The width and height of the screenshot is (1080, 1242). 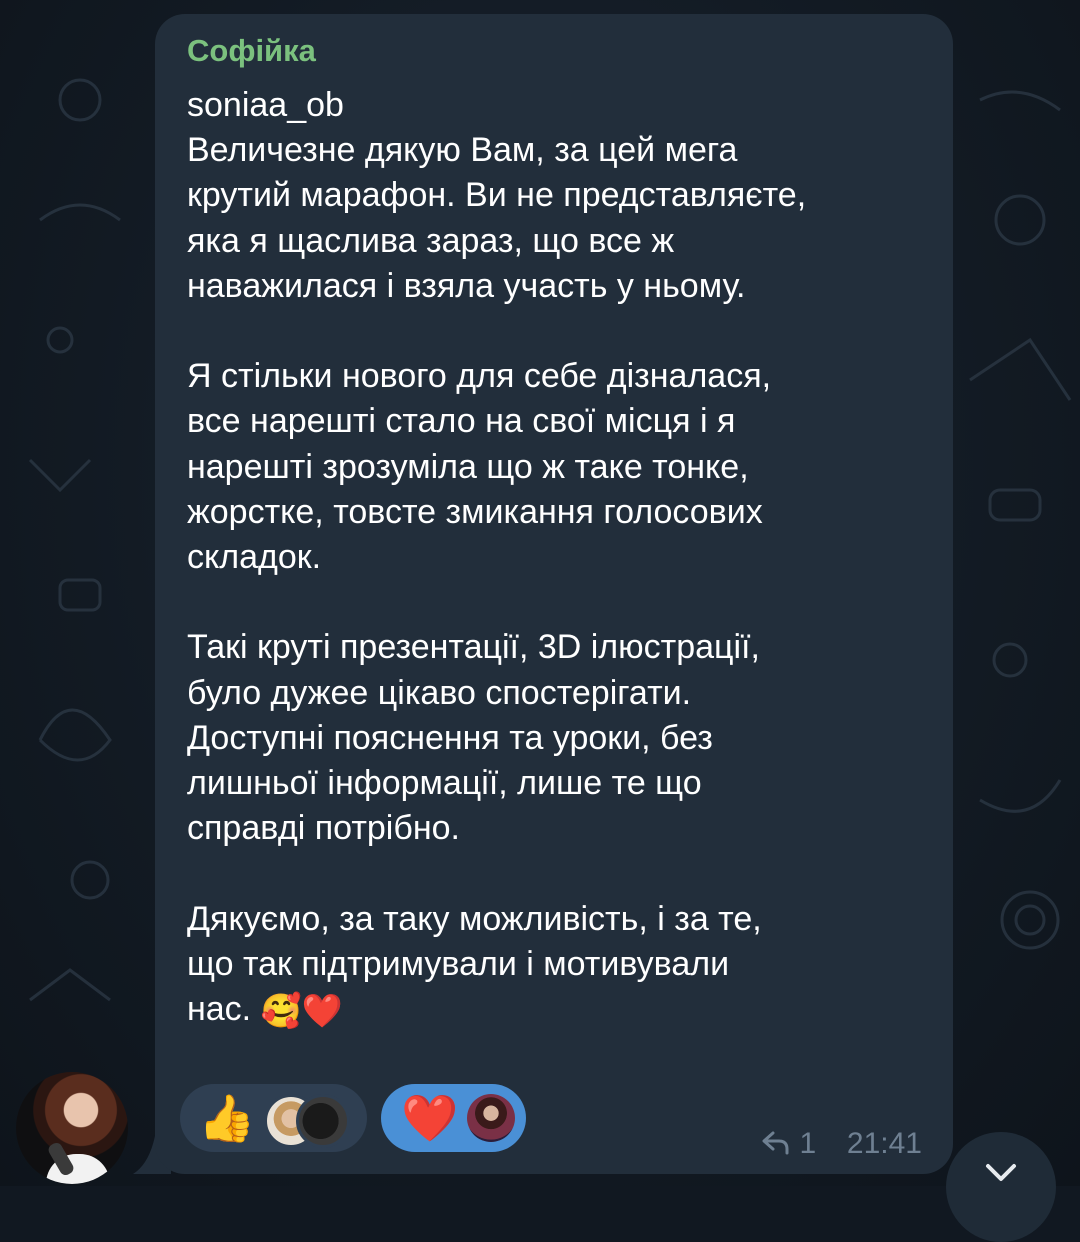 What do you see at coordinates (430, 1118) in the screenshot?
I see `heart-icon: ❤️` at bounding box center [430, 1118].